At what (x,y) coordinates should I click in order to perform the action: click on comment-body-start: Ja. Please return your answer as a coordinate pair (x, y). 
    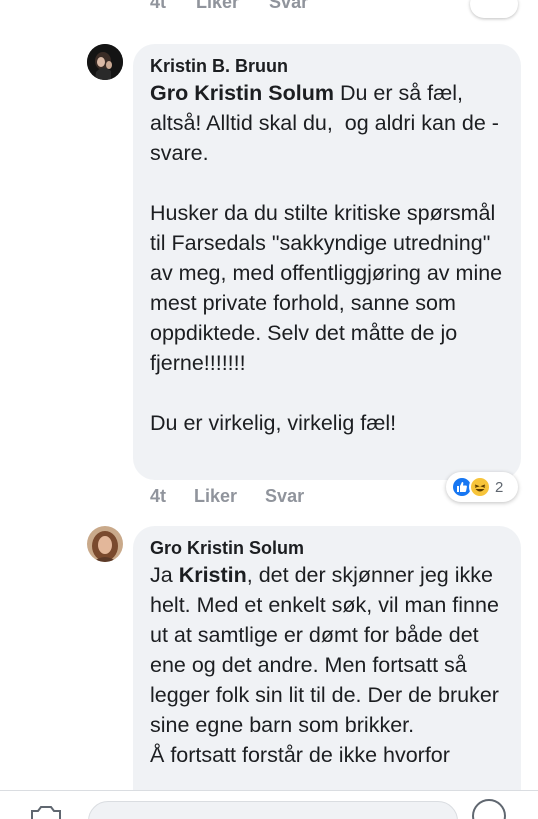
    Looking at the image, I should click on (164, 575).